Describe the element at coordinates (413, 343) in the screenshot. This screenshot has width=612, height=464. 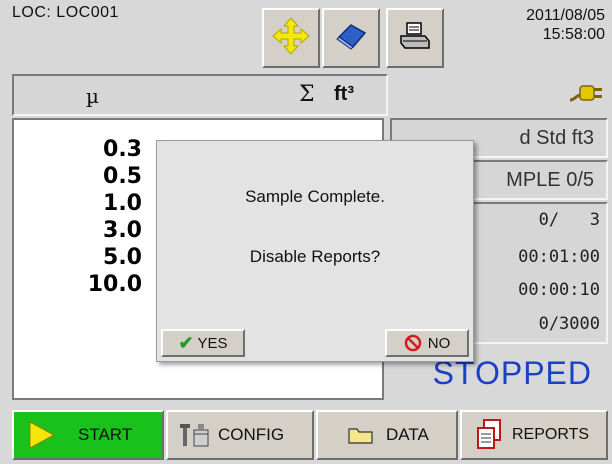
I see `prohibited-icon` at that location.